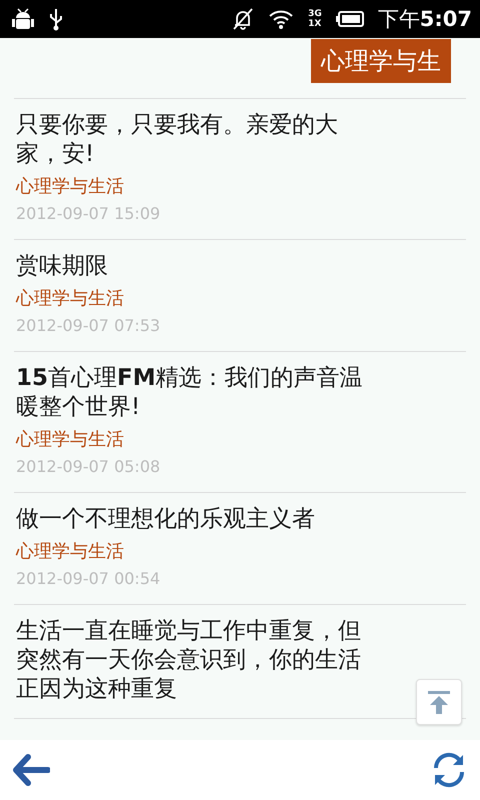  What do you see at coordinates (196, 519) in the screenshot?
I see `article-title: 做一个不理想化的乐观主义者` at bounding box center [196, 519].